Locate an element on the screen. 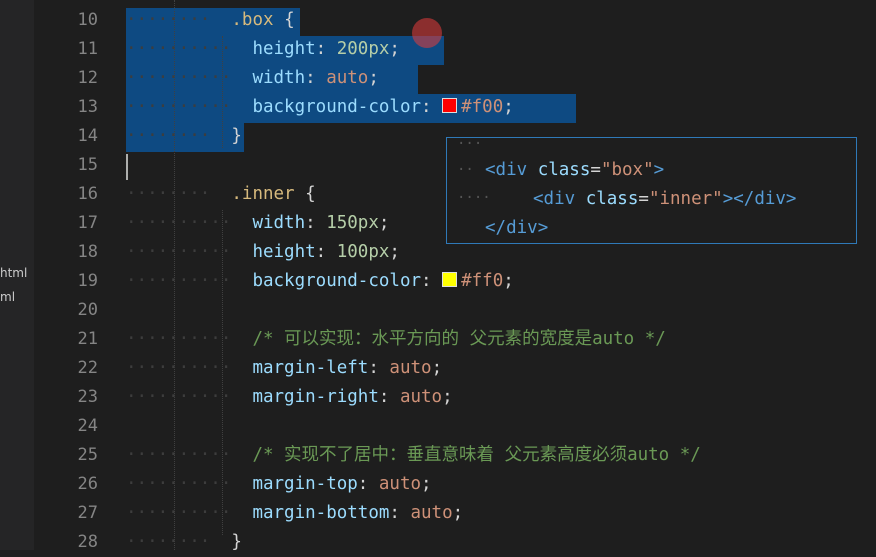  code-line-28: ········ } is located at coordinates (184, 542).